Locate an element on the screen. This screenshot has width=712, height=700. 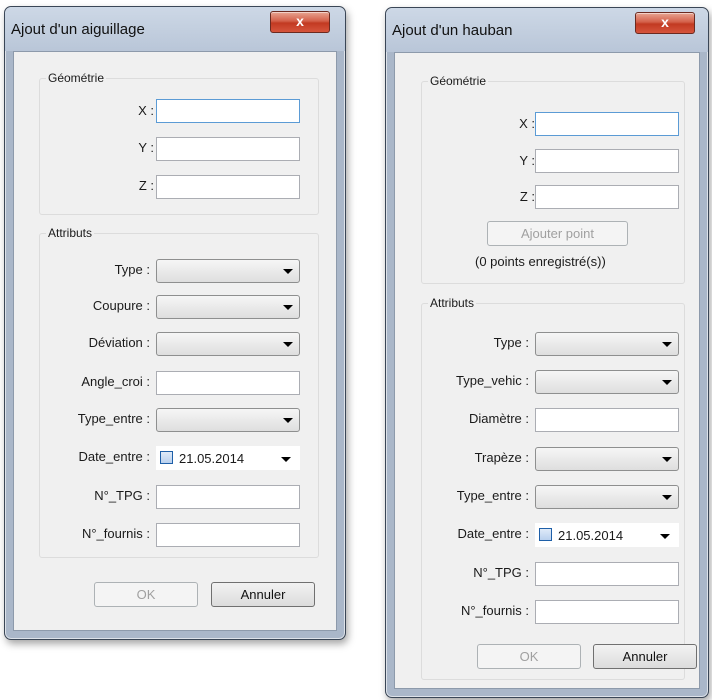
title-bar: Ajout d'un hauban x is located at coordinates (547, 30).